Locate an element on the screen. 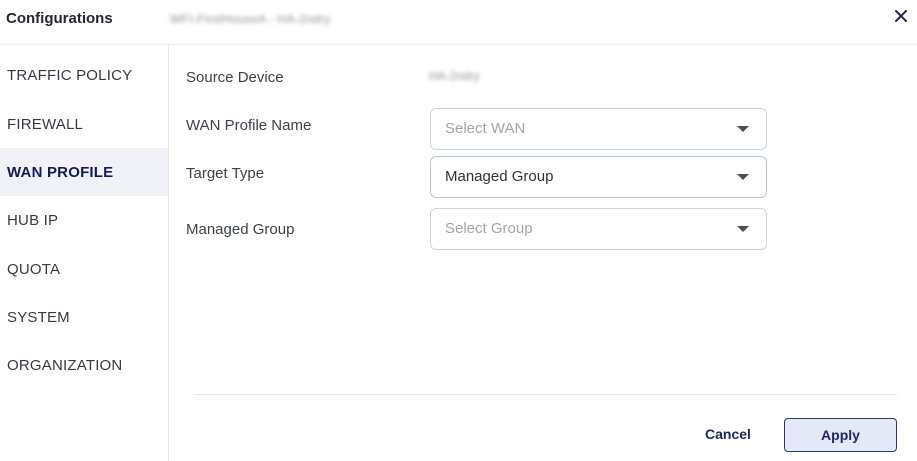 The width and height of the screenshot is (917, 461). wan-profile-name-label: WAN Profile Name is located at coordinates (249, 125).